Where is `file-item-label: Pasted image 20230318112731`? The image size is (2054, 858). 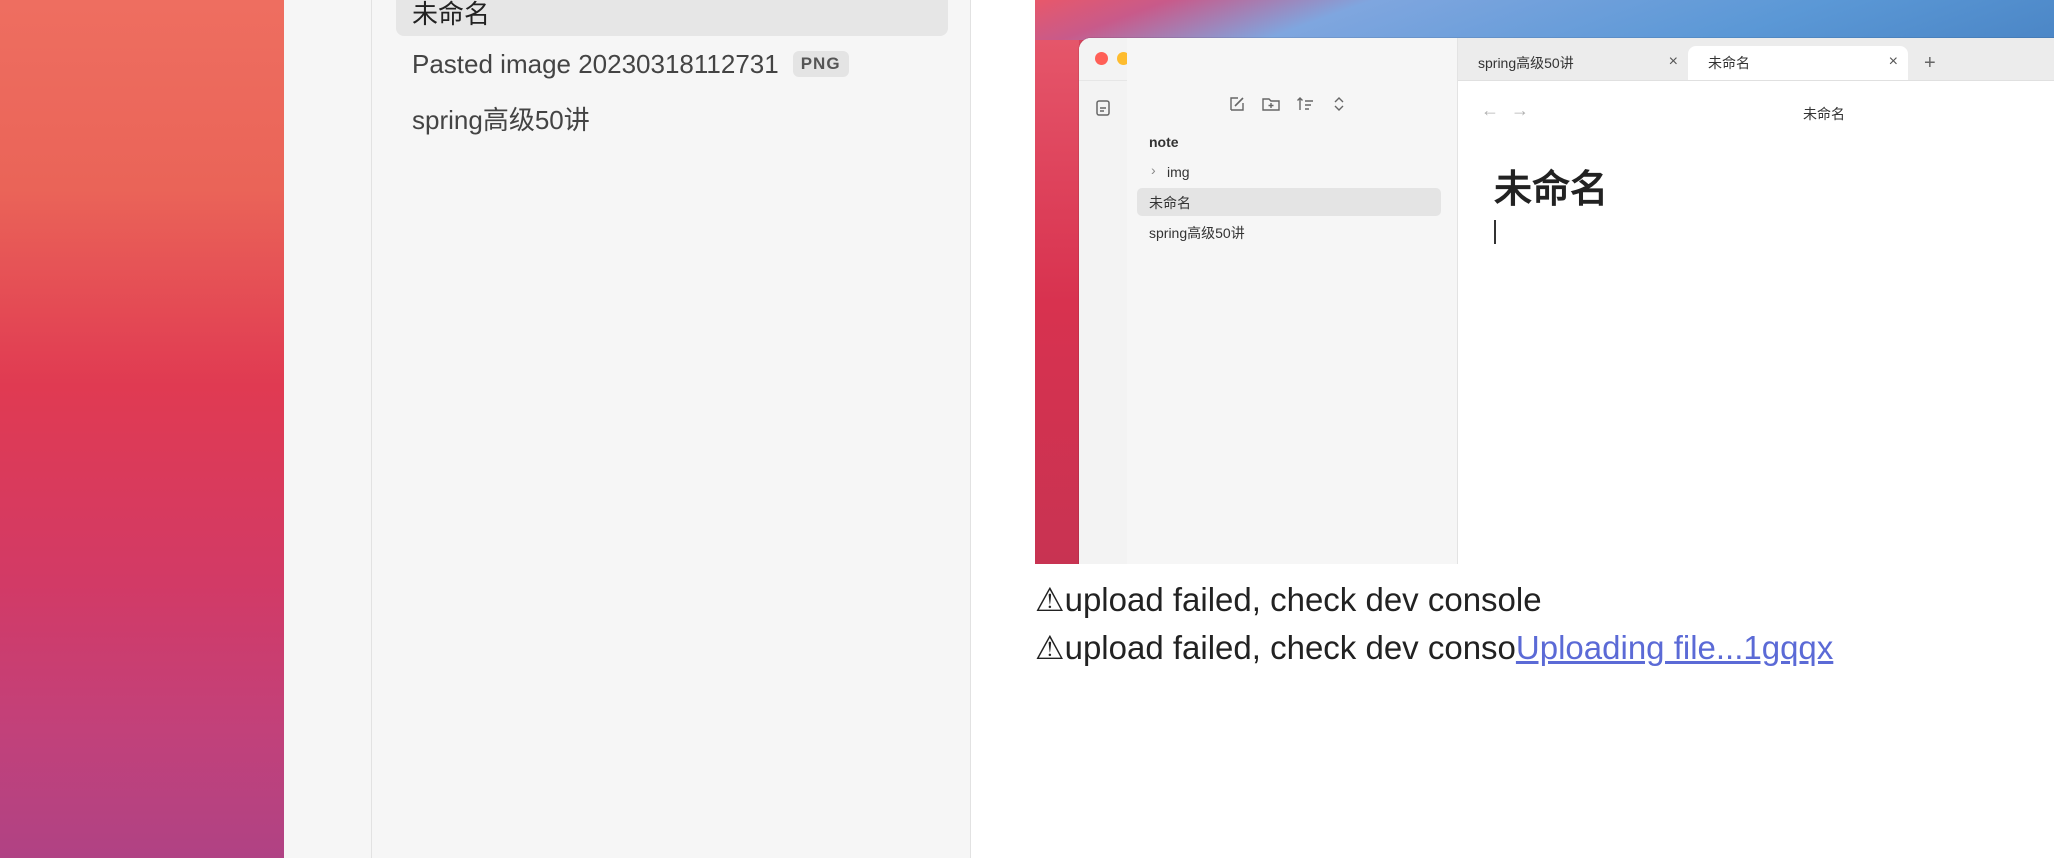 file-item-label: Pasted image 20230318112731 is located at coordinates (595, 63).